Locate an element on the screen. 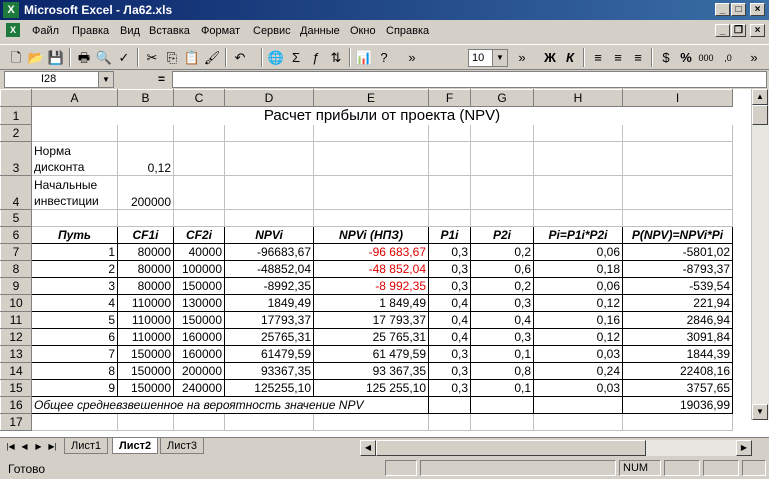  close-button: × is located at coordinates (757, 9).